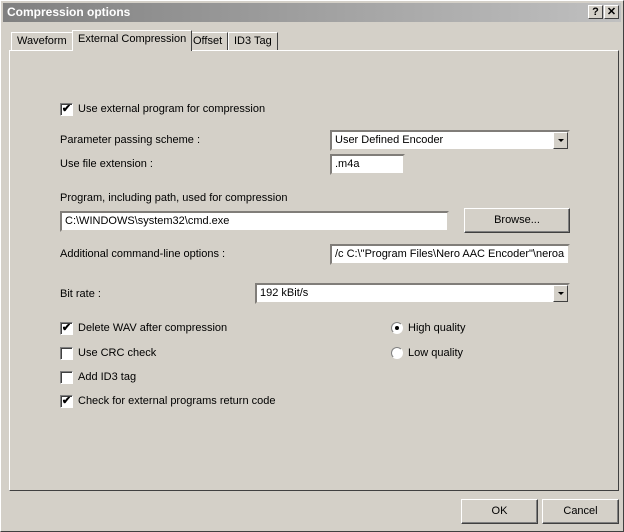 The height and width of the screenshot is (532, 624). Describe the element at coordinates (499, 511) in the screenshot. I see `ok-button: OK` at that location.